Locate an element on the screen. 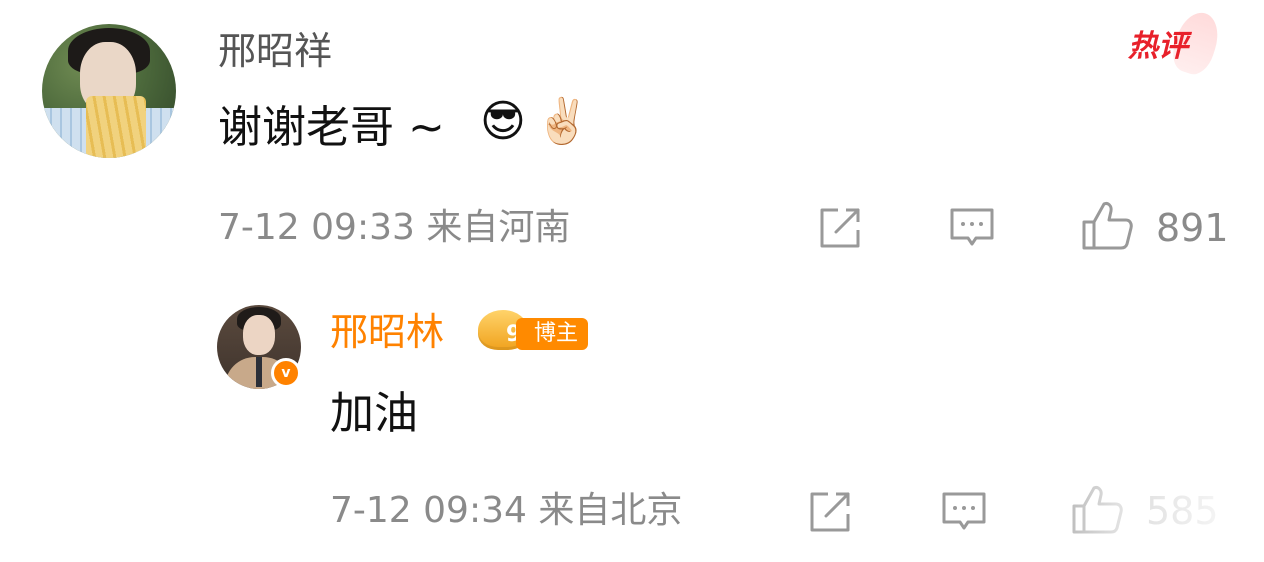 This screenshot has height=562, width=1264. verified-badge-icon: v is located at coordinates (286, 373).